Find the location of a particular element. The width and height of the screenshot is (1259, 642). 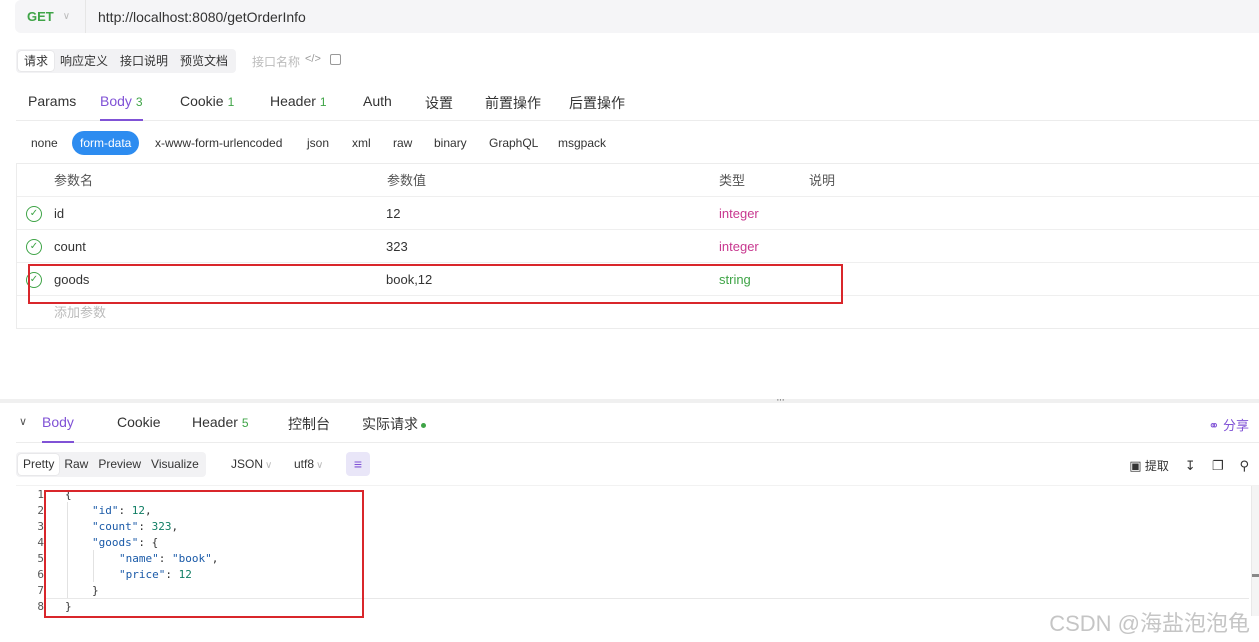

json-number: 12 is located at coordinates (138, 510).